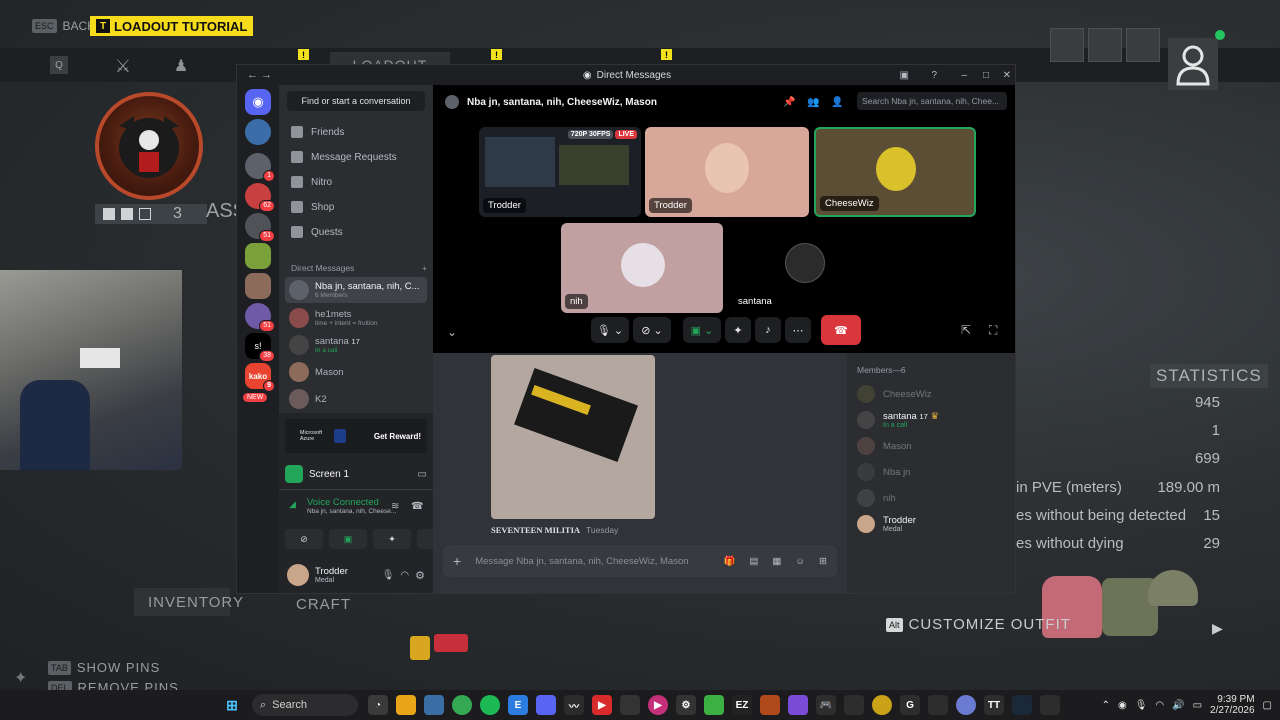  Describe the element at coordinates (904, 75) in the screenshot. I see `inbox-icon: ▣` at that location.